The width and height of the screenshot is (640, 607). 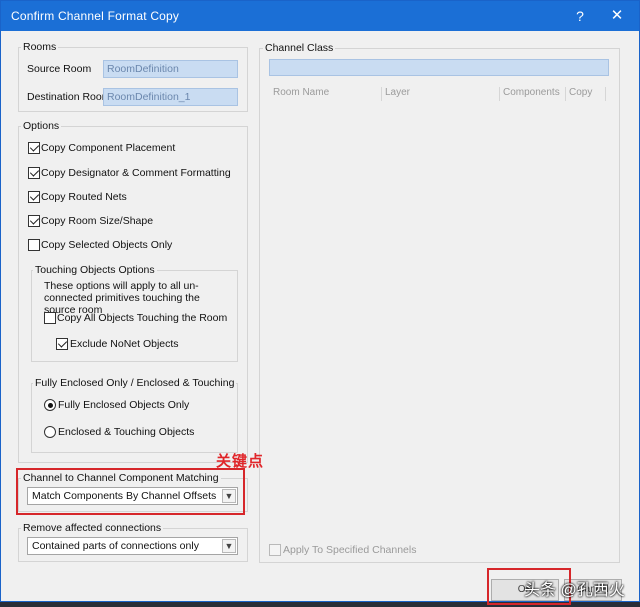 I want to click on copy-all-touching-label: Copy All Objects Touching the Room, so click(x=142, y=318).